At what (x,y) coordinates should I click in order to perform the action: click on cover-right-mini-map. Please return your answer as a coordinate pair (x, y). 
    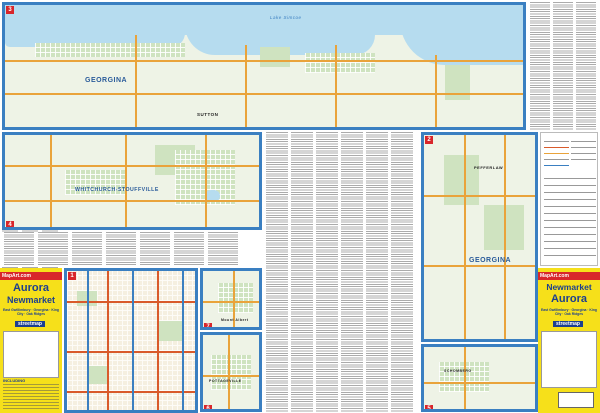
    Looking at the image, I should click on (569, 359).